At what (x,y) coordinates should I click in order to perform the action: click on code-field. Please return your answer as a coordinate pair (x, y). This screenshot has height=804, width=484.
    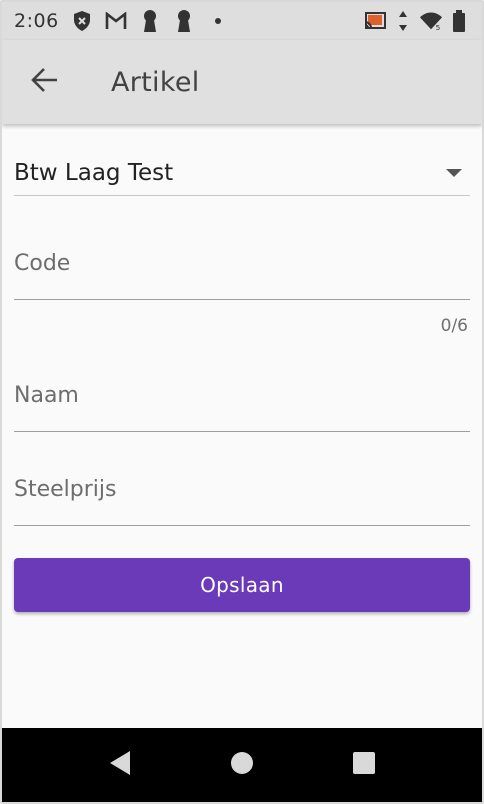
    Looking at the image, I should click on (242, 264).